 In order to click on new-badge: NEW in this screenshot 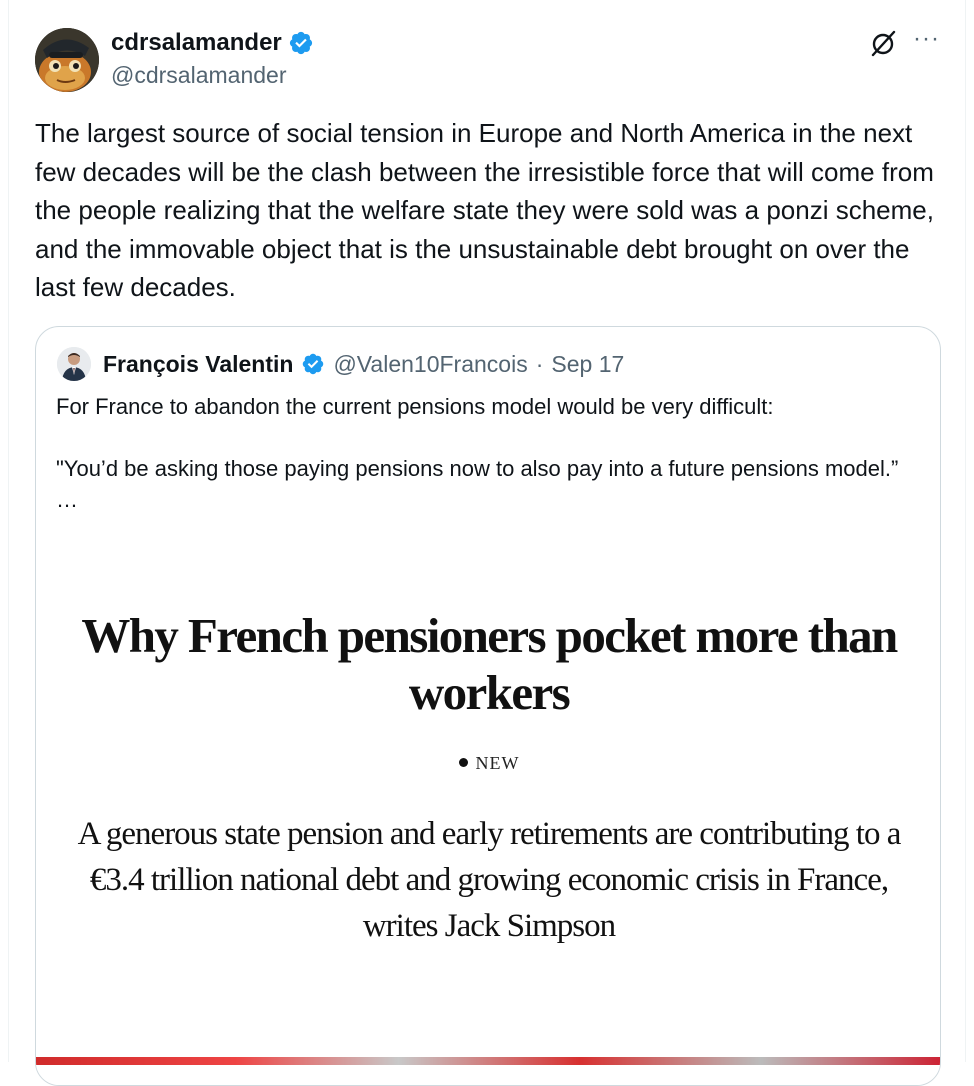, I will do `click(488, 763)`.